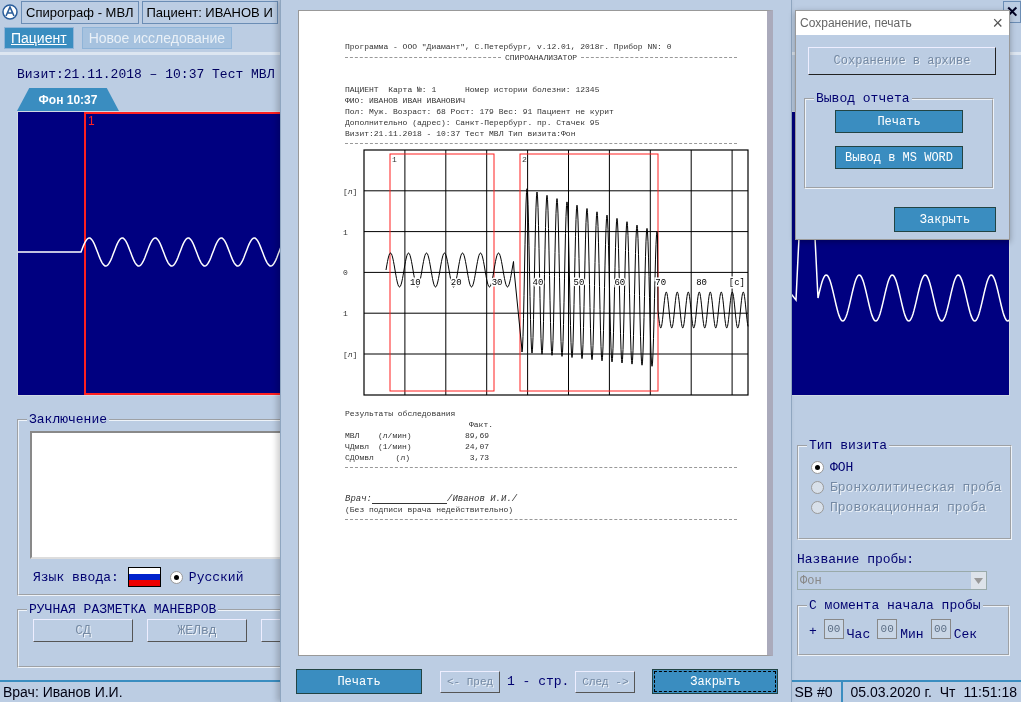 This screenshot has width=1021, height=702. What do you see at coordinates (359, 681) in the screenshot?
I see `preview-button: Печать` at bounding box center [359, 681].